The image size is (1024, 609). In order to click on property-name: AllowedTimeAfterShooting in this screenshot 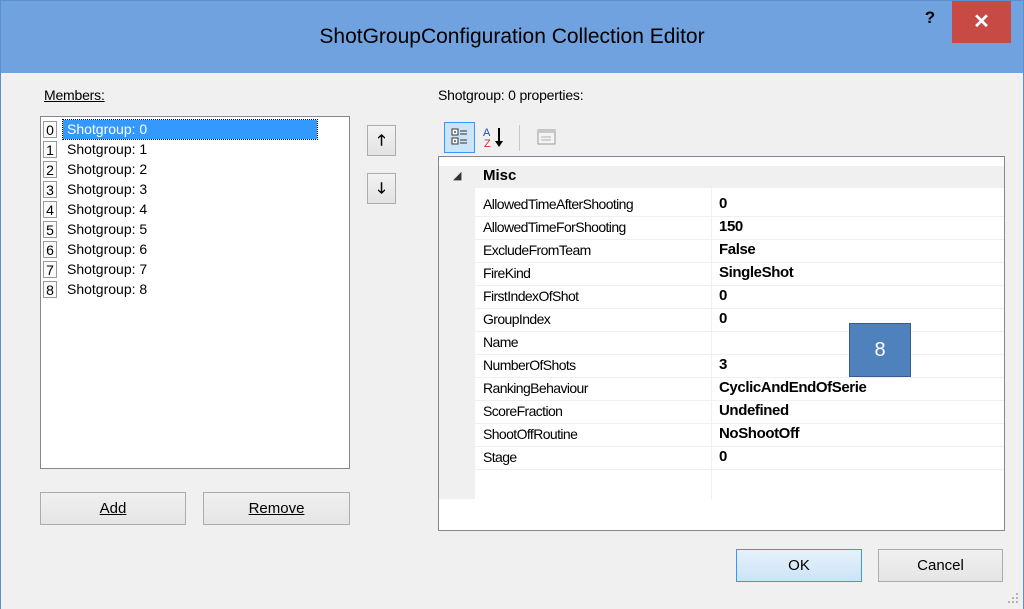, I will do `click(558, 204)`.